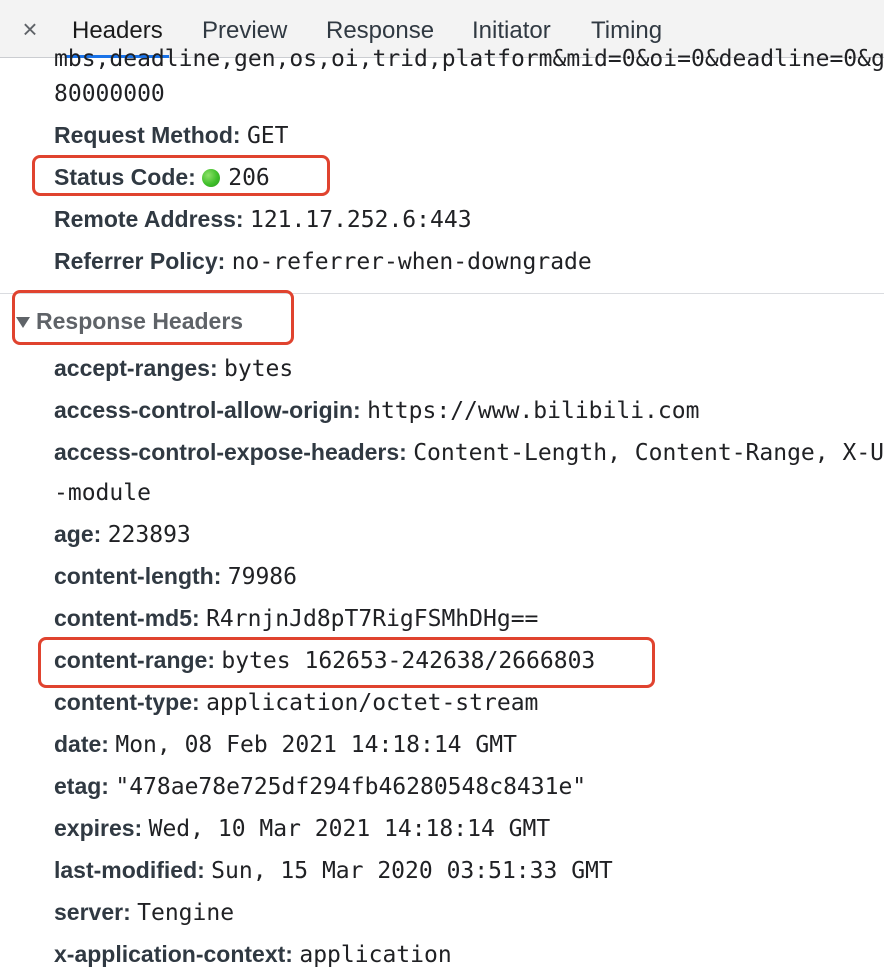 The height and width of the screenshot is (978, 884). I want to click on response-header-row: content-type: application/octet-stream, so click(296, 702).